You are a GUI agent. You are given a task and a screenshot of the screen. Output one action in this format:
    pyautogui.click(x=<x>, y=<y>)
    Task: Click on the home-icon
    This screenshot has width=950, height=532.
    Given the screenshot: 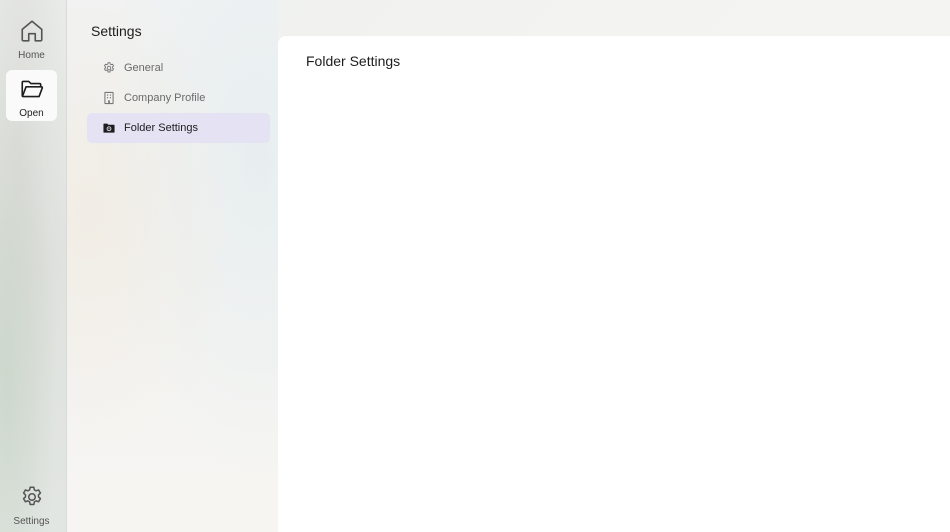 What is the action you would take?
    pyautogui.click(x=32, y=30)
    